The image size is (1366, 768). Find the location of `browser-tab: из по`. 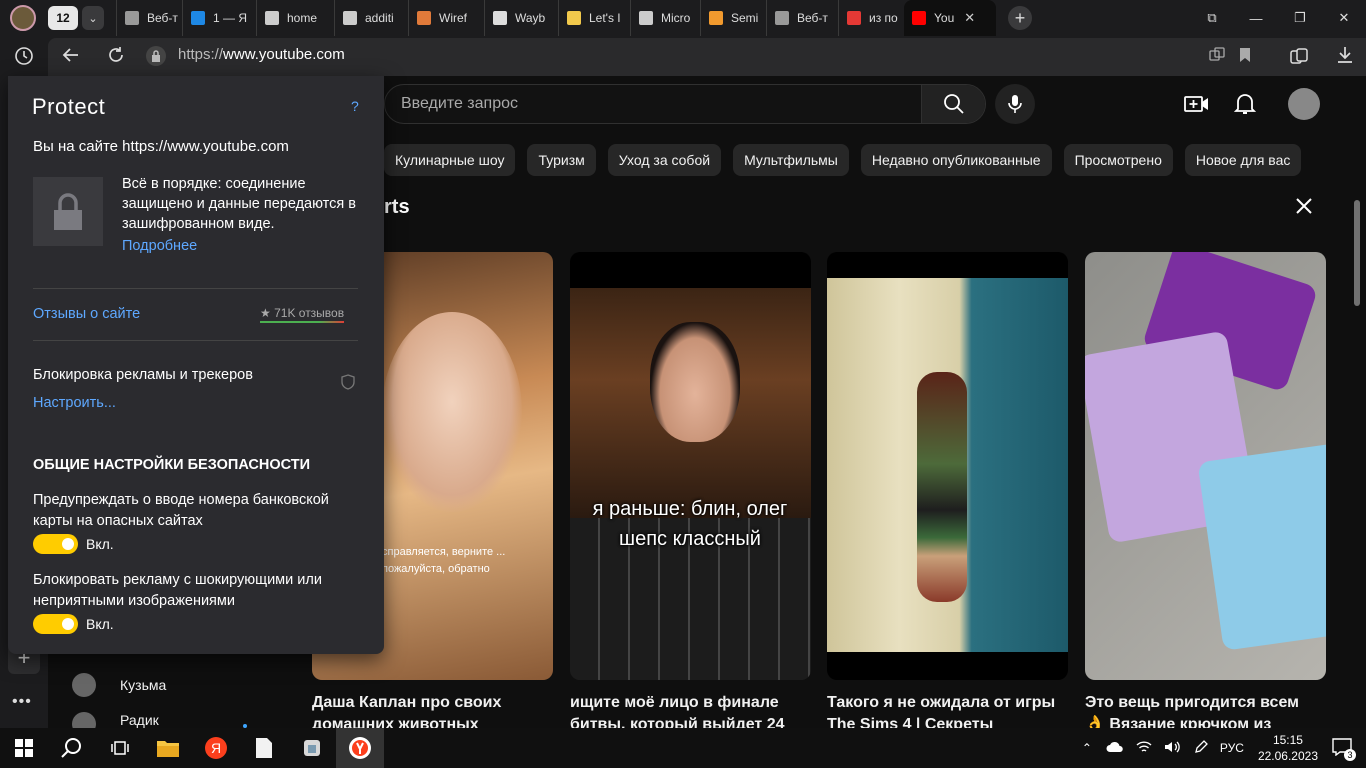

browser-tab: из по is located at coordinates (871, 18).